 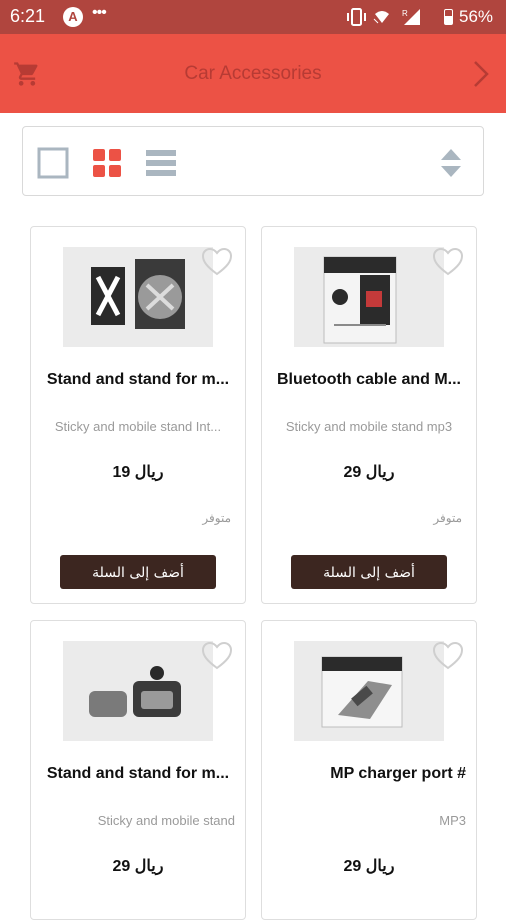 I want to click on single-view-icon, so click(x=53, y=163).